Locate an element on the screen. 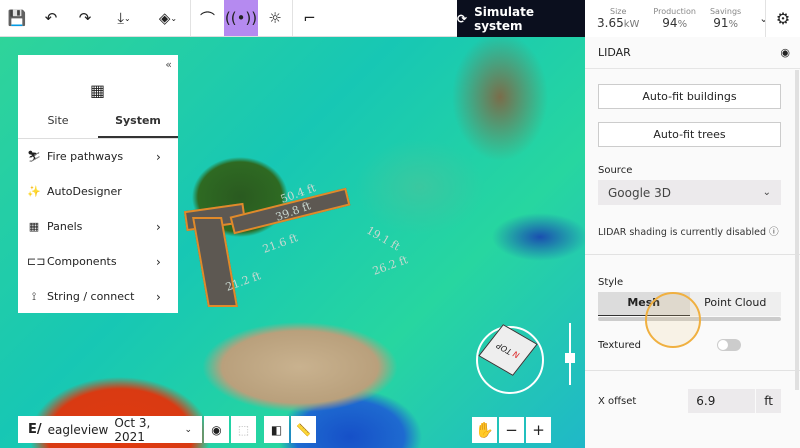 This screenshot has height=448, width=800. source-select: Google 3D ⌄ is located at coordinates (689, 192).